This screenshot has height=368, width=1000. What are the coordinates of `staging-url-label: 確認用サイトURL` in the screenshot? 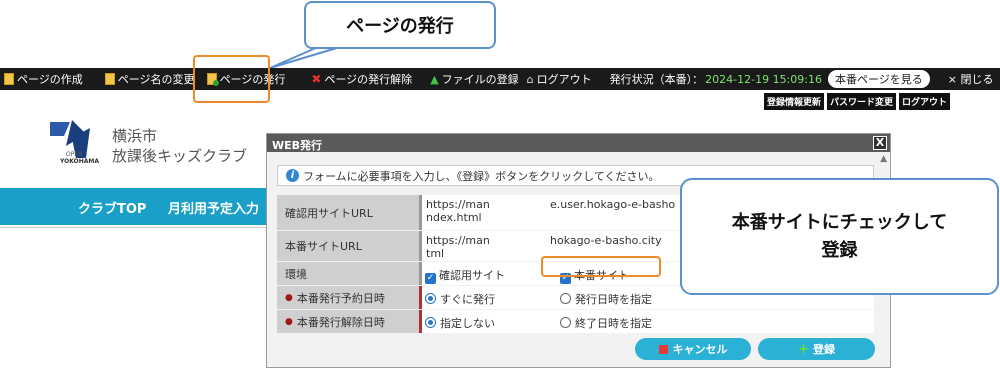 It's located at (349, 212).